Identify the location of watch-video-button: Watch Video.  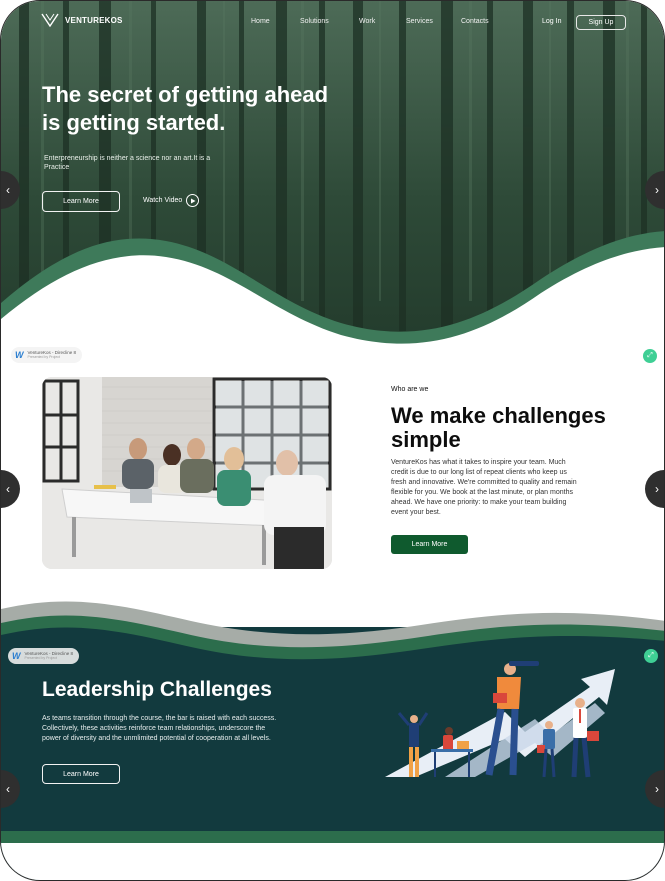
(171, 200).